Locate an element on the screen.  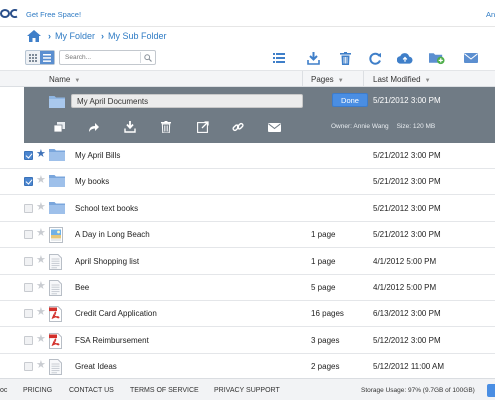
search-box is located at coordinates (107, 57).